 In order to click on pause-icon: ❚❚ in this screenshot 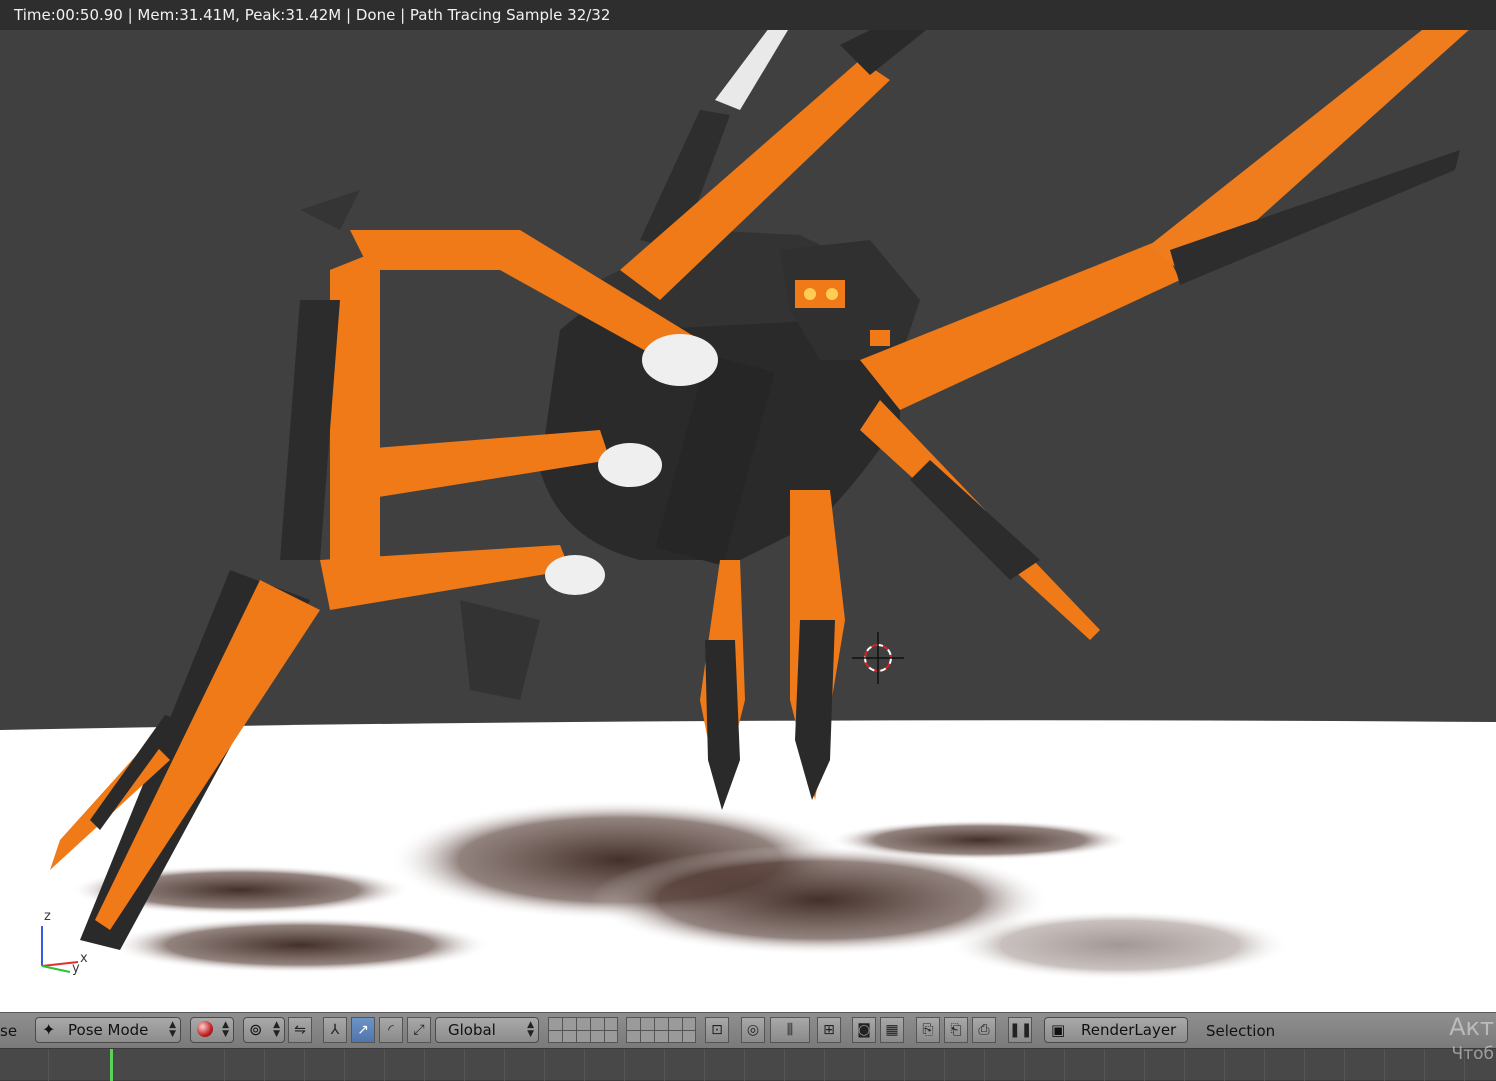, I will do `click(1020, 1030)`.